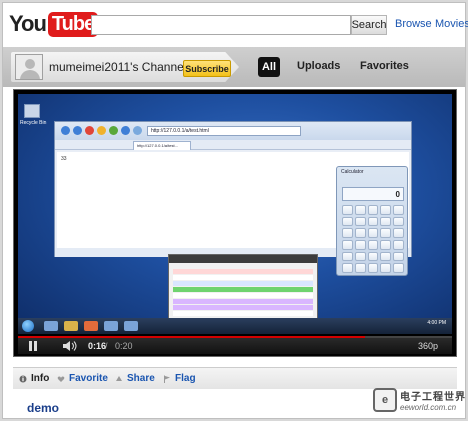 This screenshot has height=421, width=468. What do you see at coordinates (89, 130) in the screenshot?
I see `stop-icon` at bounding box center [89, 130].